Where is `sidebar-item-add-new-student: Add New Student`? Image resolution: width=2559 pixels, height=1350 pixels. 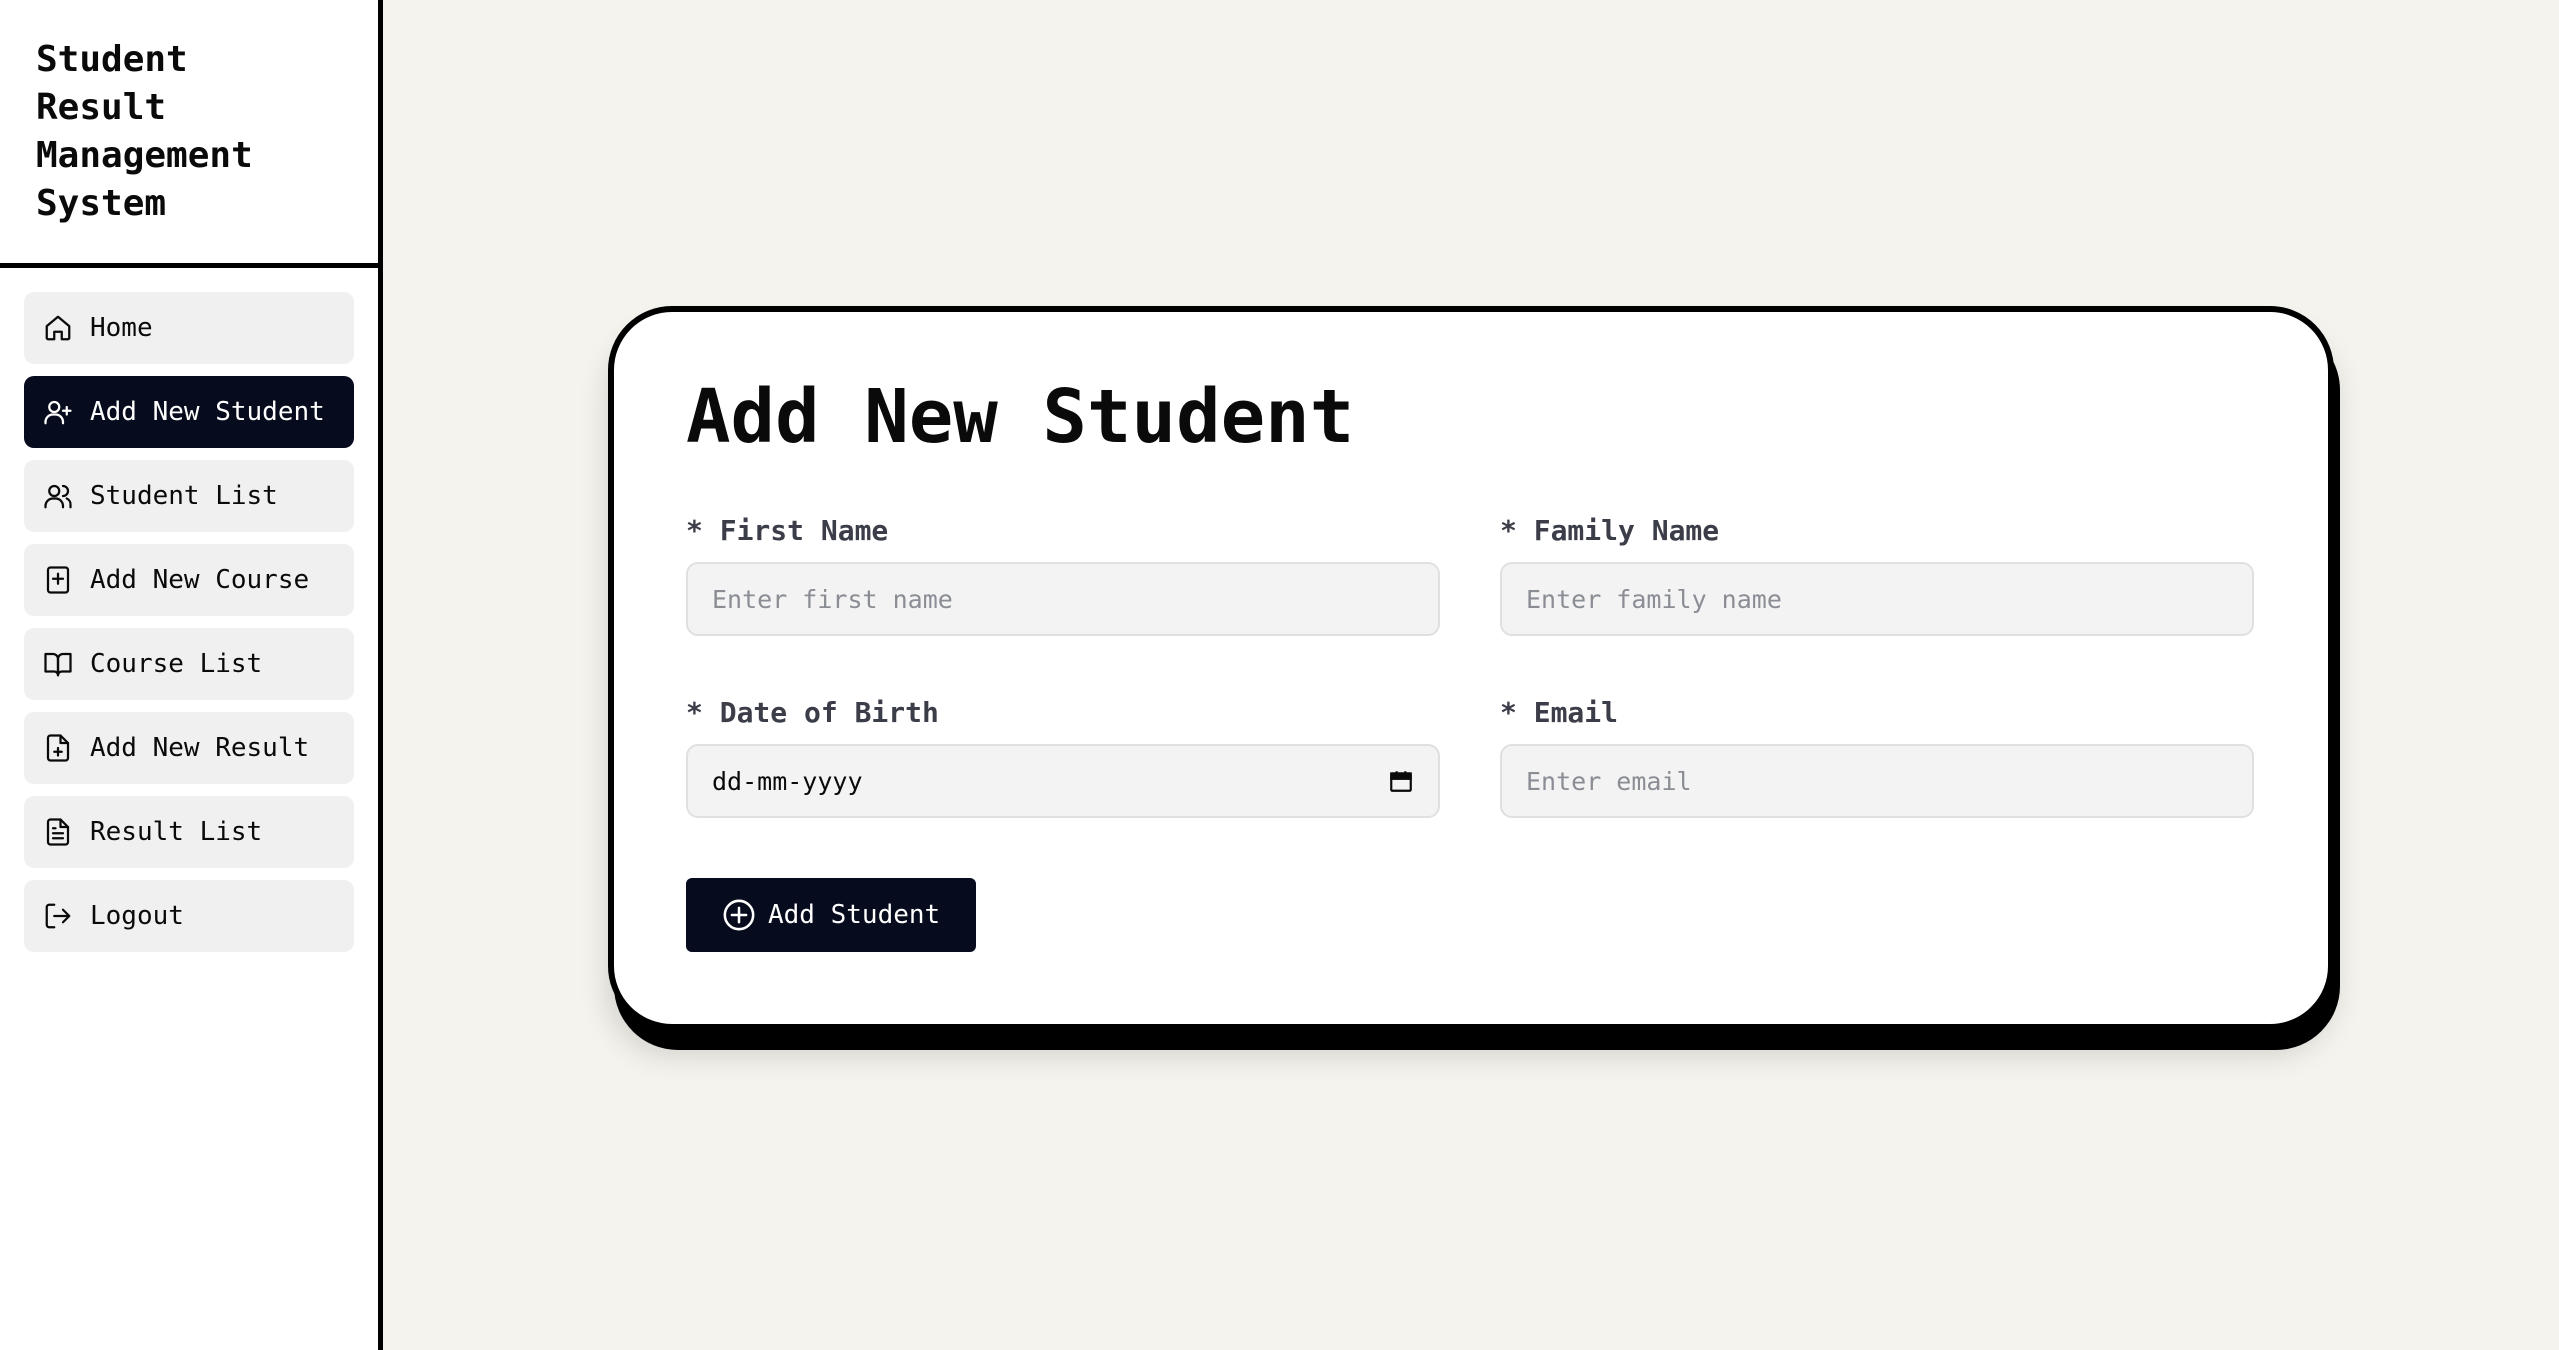 sidebar-item-add-new-student: Add New Student is located at coordinates (189, 412).